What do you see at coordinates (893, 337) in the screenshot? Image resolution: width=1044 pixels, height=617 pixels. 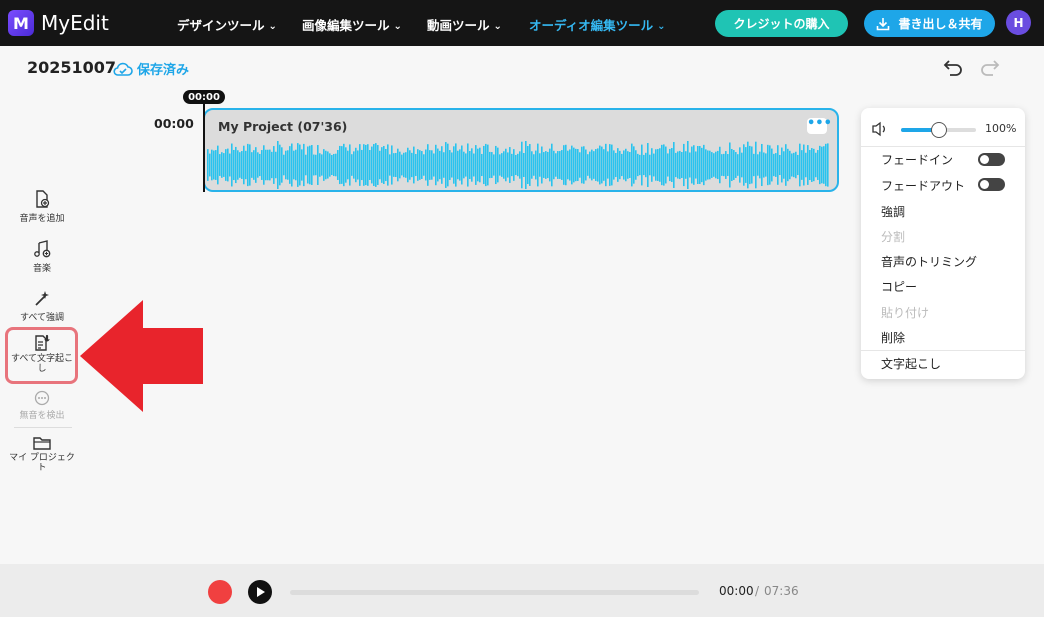 I see `menu-delete: 削除` at bounding box center [893, 337].